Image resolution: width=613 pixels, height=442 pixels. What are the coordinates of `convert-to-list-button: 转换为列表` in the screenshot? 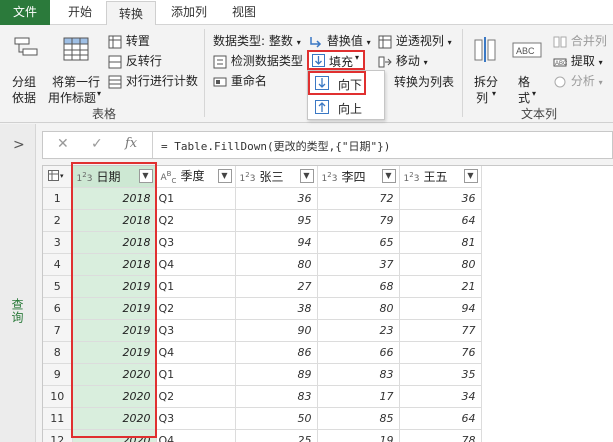 It's located at (424, 81).